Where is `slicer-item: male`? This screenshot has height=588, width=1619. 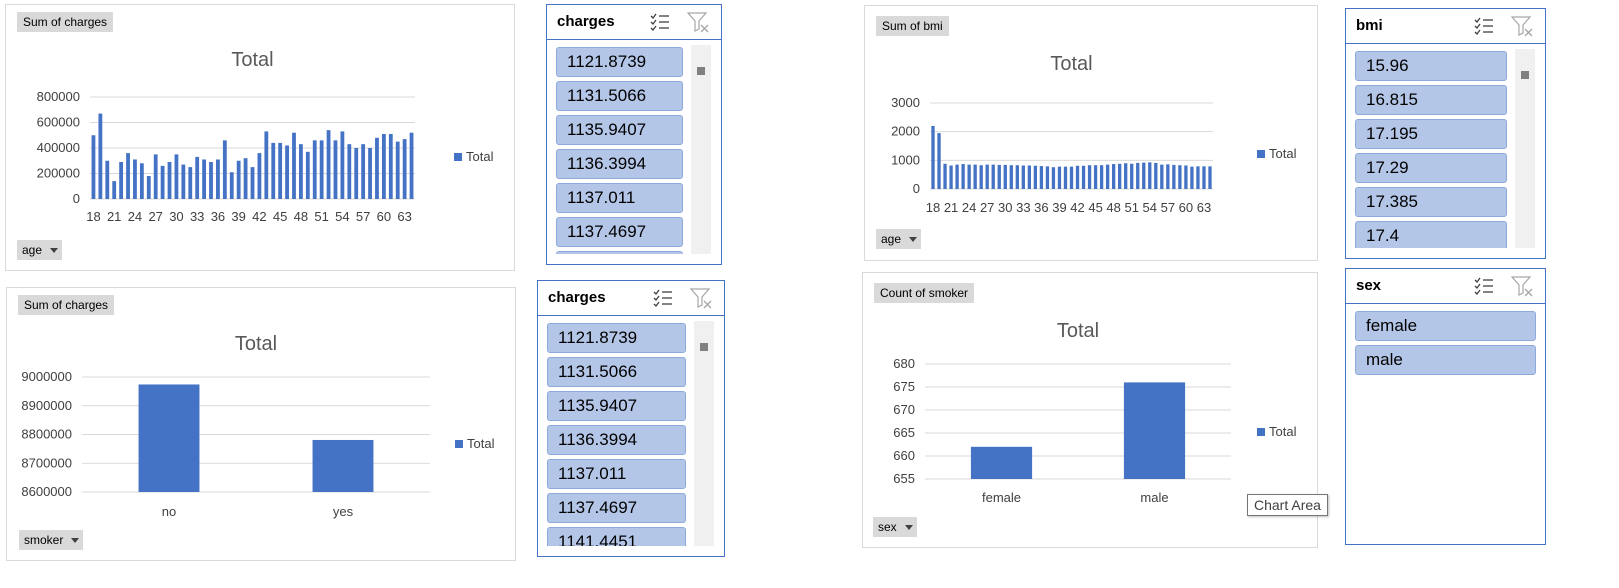 slicer-item: male is located at coordinates (1445, 360).